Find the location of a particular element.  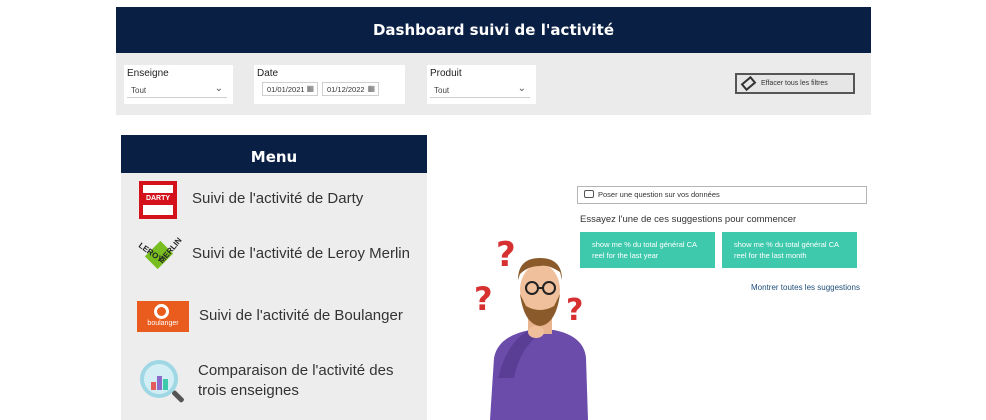

date-label: Date is located at coordinates (268, 73).